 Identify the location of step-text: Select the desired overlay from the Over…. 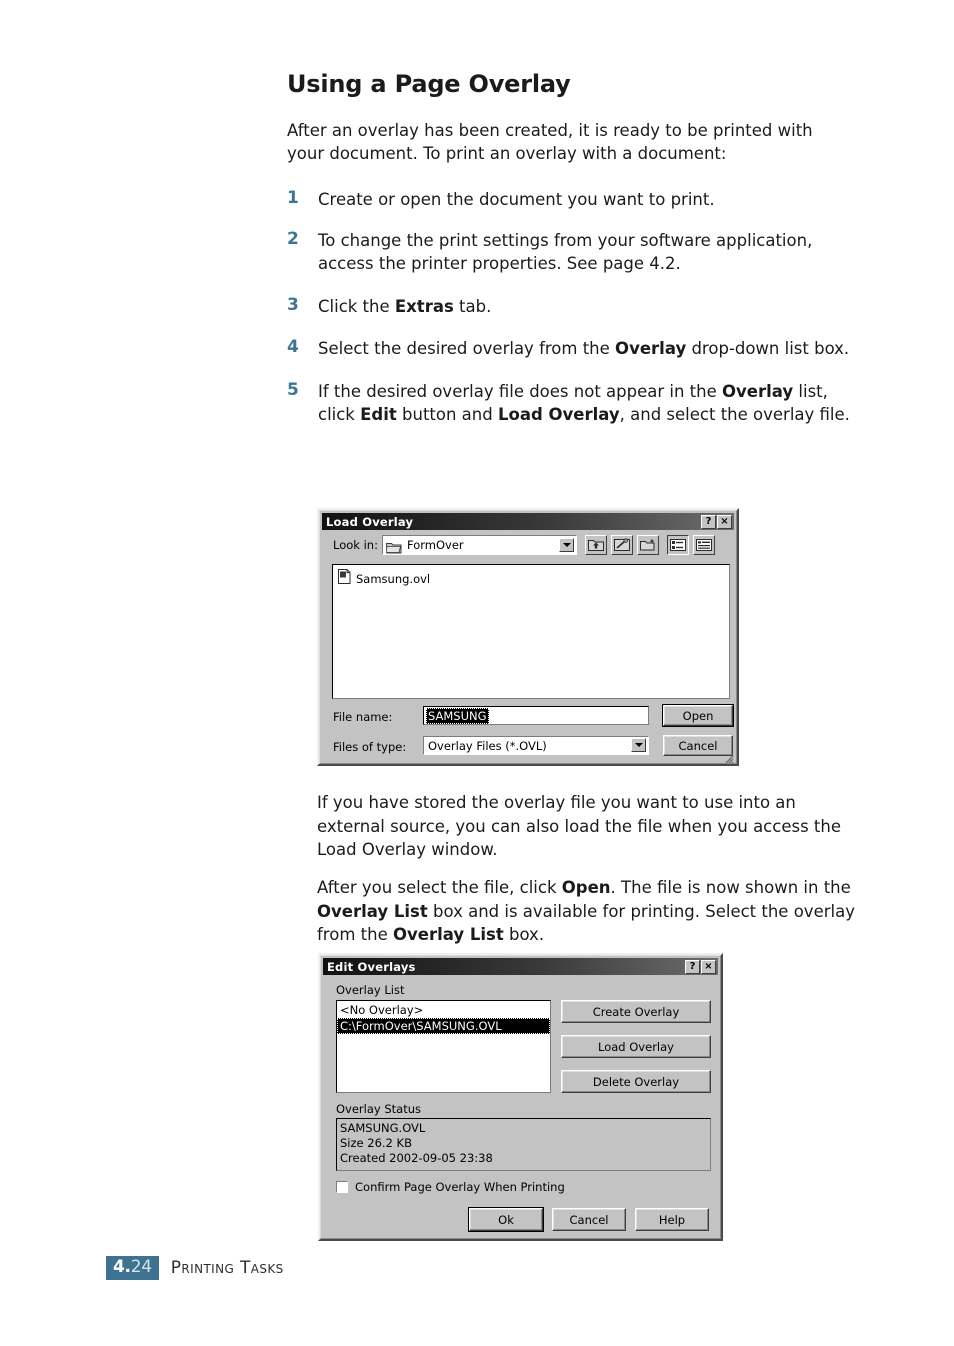
(584, 348).